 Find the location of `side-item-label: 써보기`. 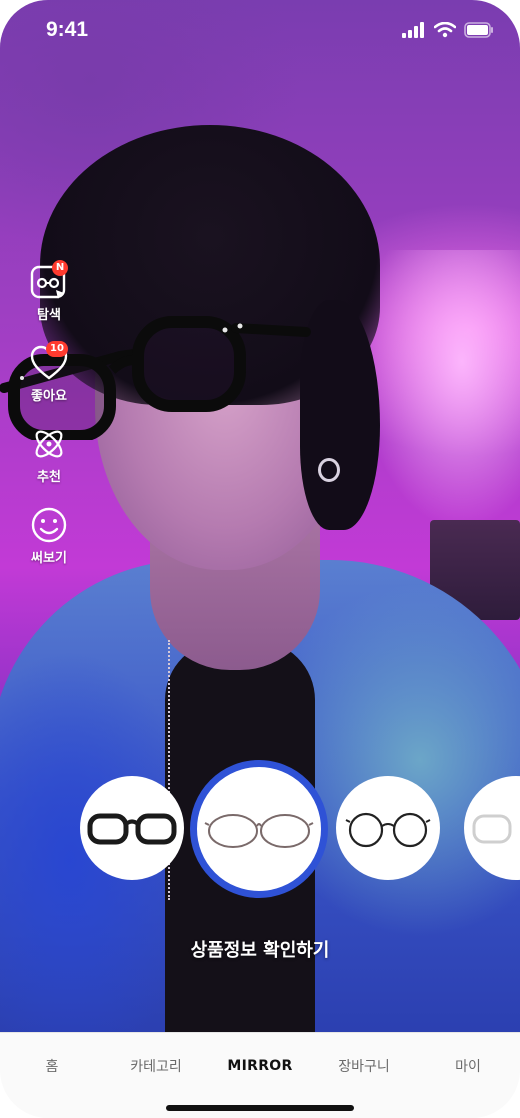

side-item-label: 써보기 is located at coordinates (49, 558).